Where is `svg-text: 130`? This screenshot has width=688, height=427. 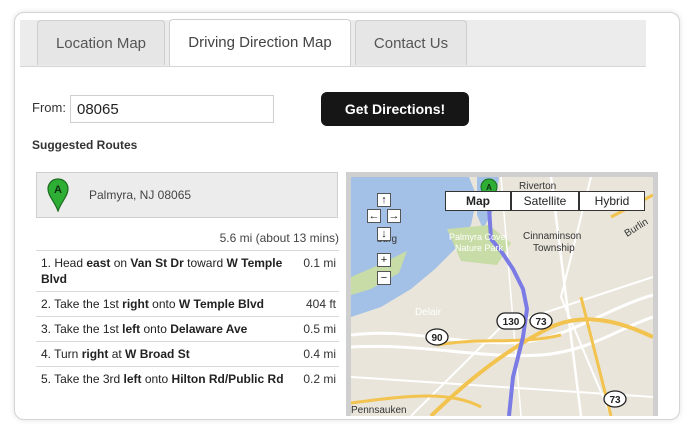 svg-text: 130 is located at coordinates (511, 322).